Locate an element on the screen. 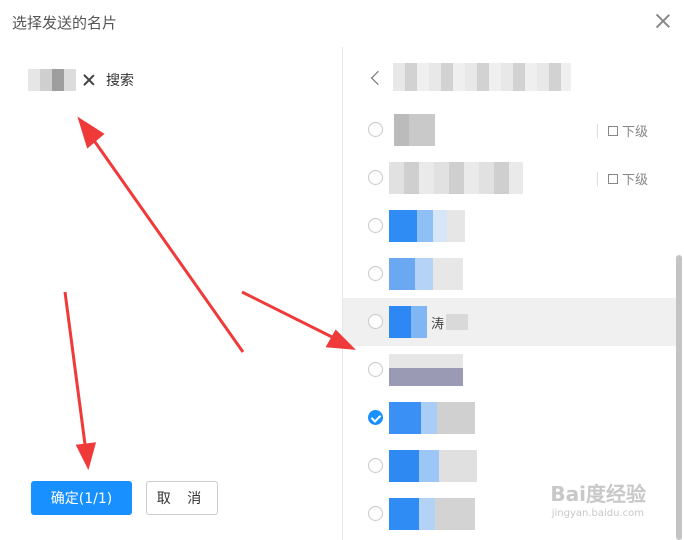  watermark-url: jingyan.baidu.com is located at coordinates (597, 513).